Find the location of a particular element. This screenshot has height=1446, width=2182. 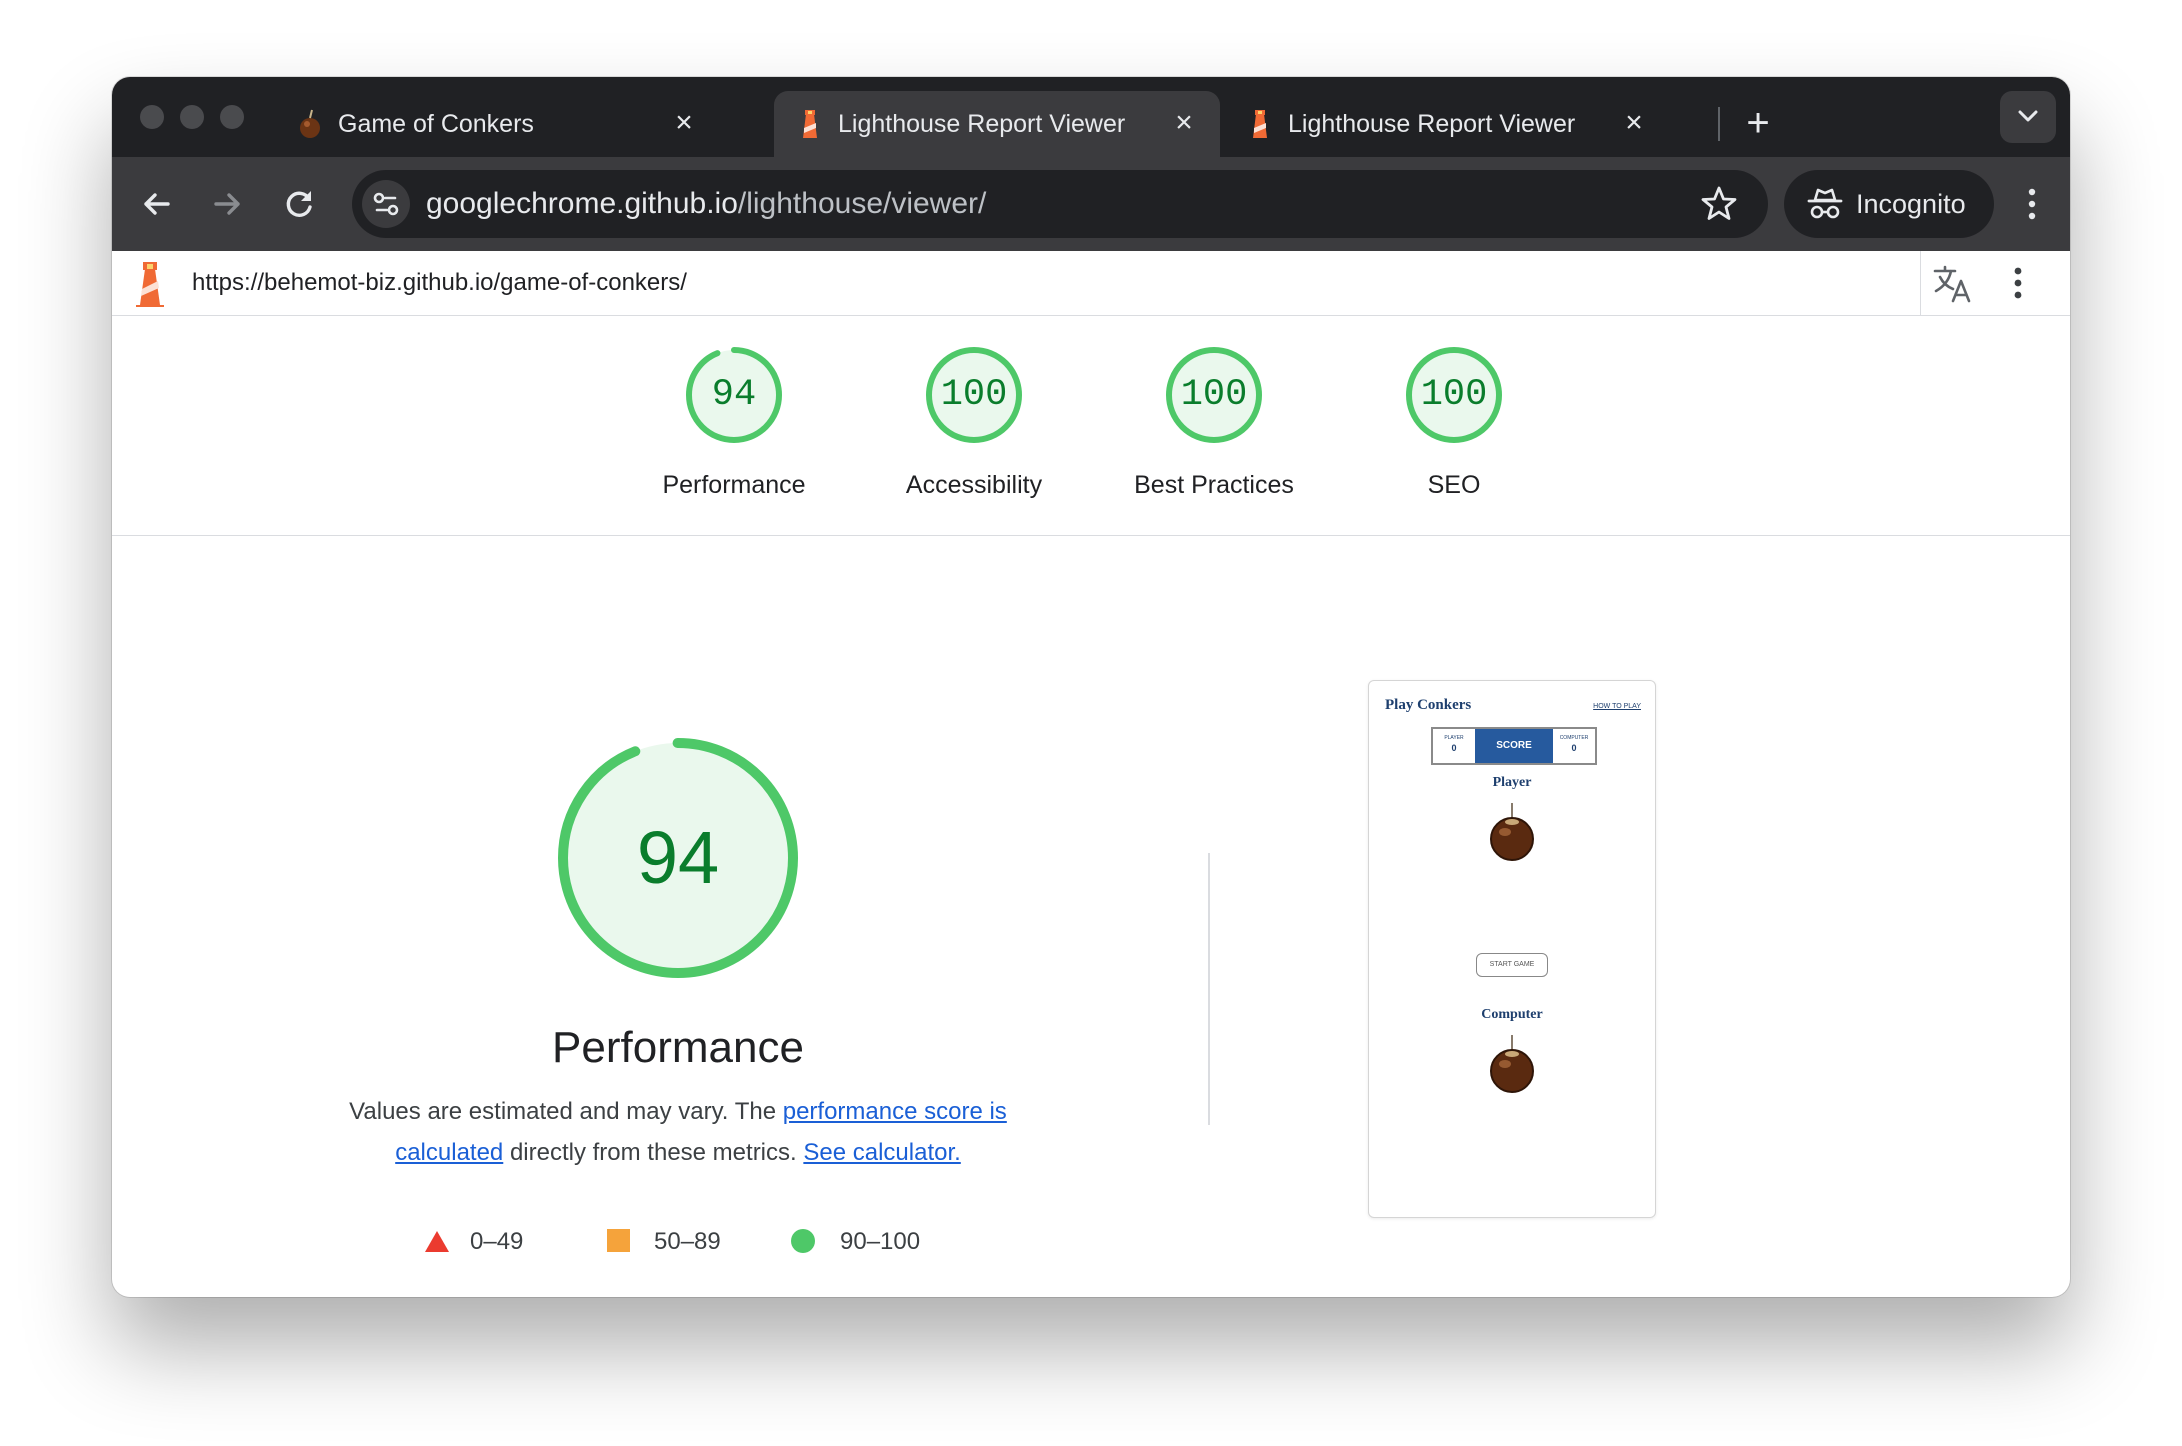

tune-icon is located at coordinates (386, 204).